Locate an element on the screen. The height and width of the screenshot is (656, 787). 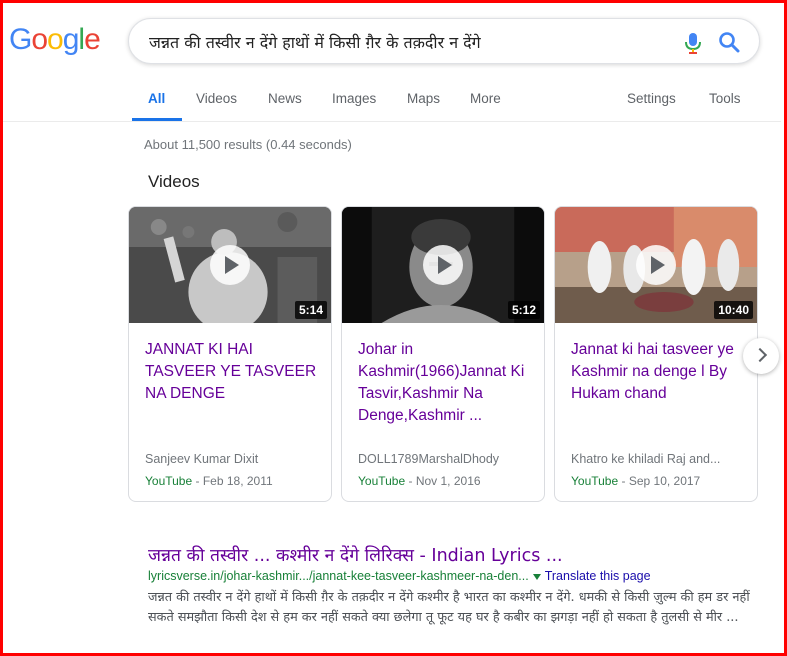
video-meta: YouTube - Nov 1, 2016 is located at coordinates (419, 481).